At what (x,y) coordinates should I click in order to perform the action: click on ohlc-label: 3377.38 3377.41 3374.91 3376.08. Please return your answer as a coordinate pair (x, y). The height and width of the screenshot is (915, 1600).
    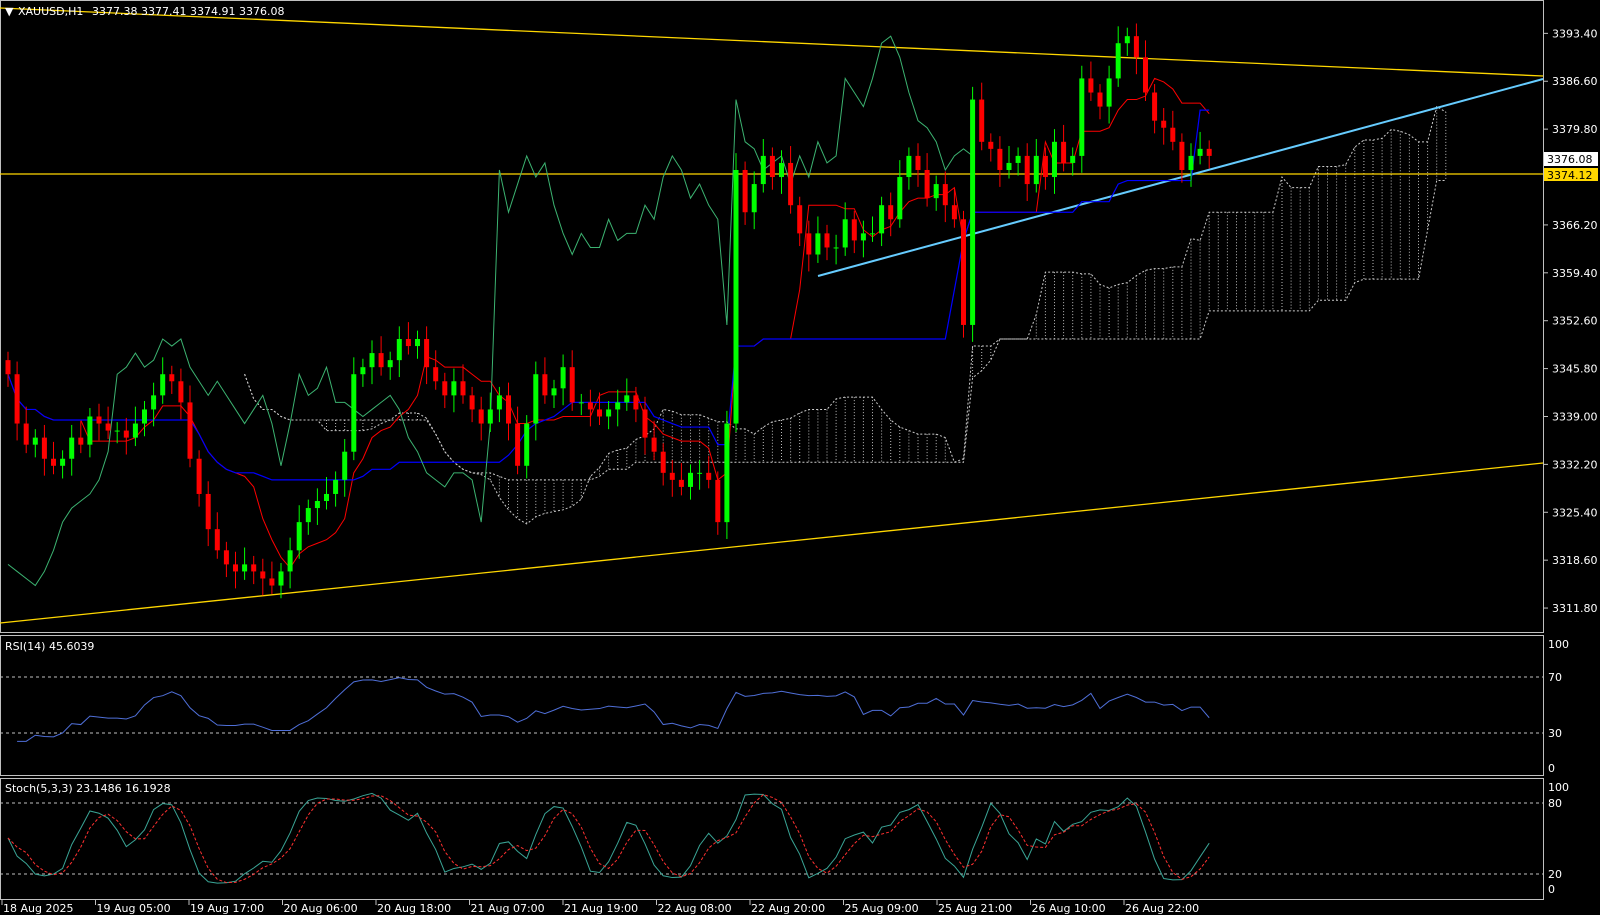
    Looking at the image, I should click on (188, 11).